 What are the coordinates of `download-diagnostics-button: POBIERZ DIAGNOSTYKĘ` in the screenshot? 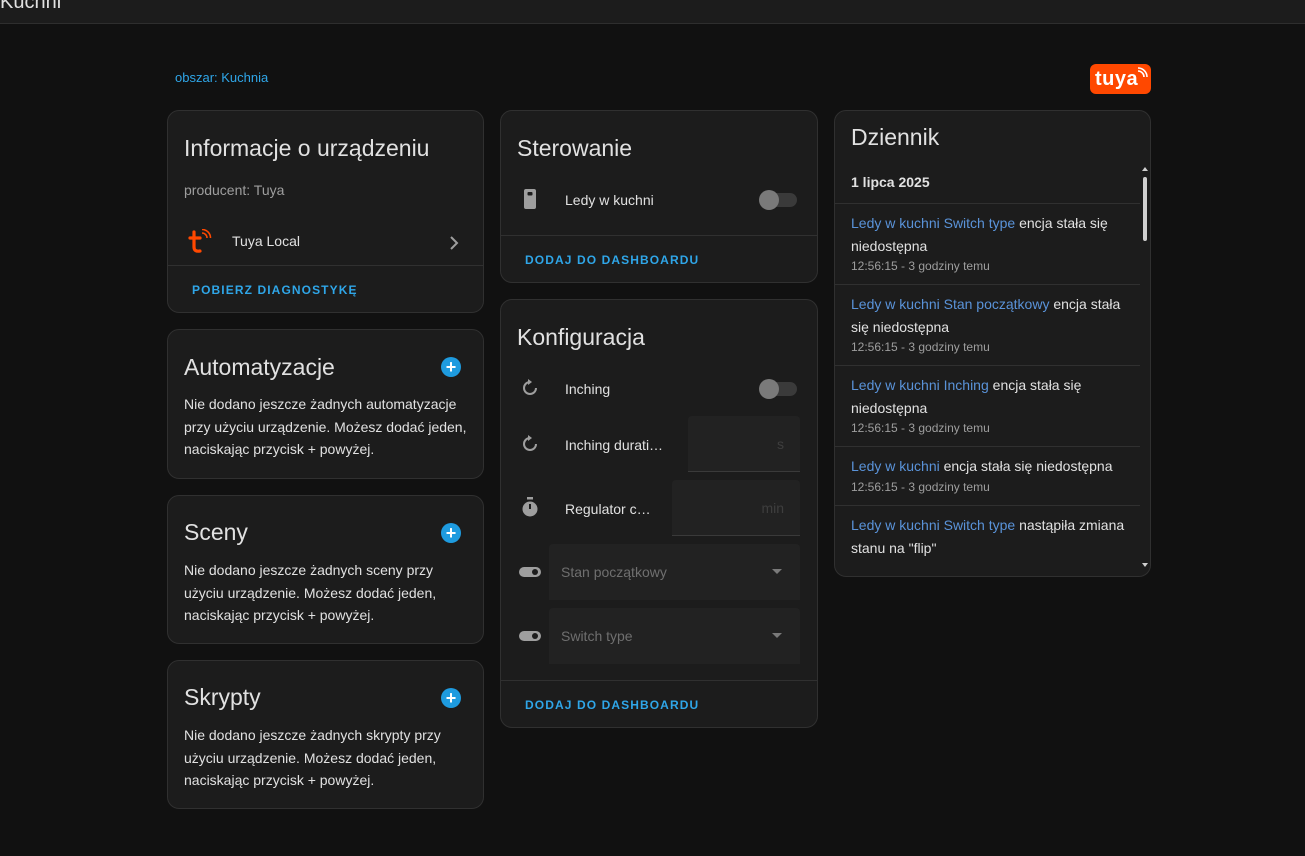 It's located at (275, 290).